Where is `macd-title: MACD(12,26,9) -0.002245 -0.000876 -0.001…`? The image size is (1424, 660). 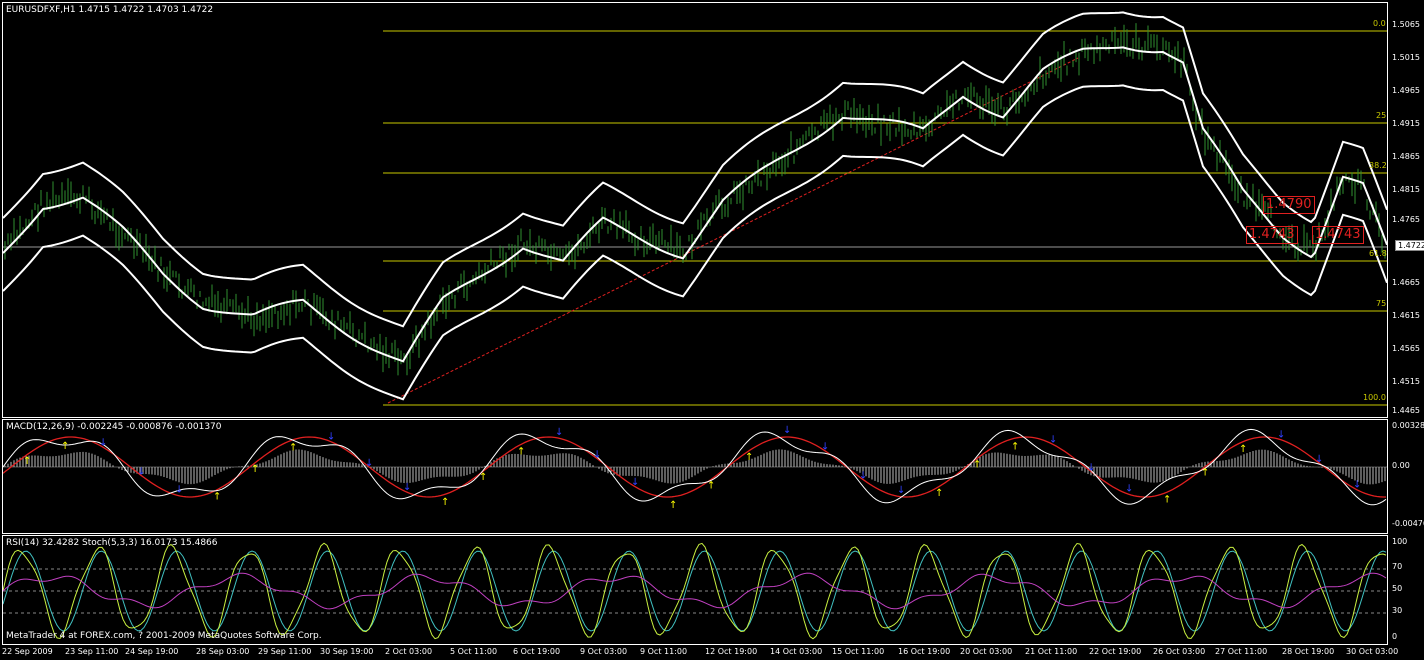
macd-title: MACD(12,26,9) -0.002245 -0.000876 -0.001… is located at coordinates (114, 427).